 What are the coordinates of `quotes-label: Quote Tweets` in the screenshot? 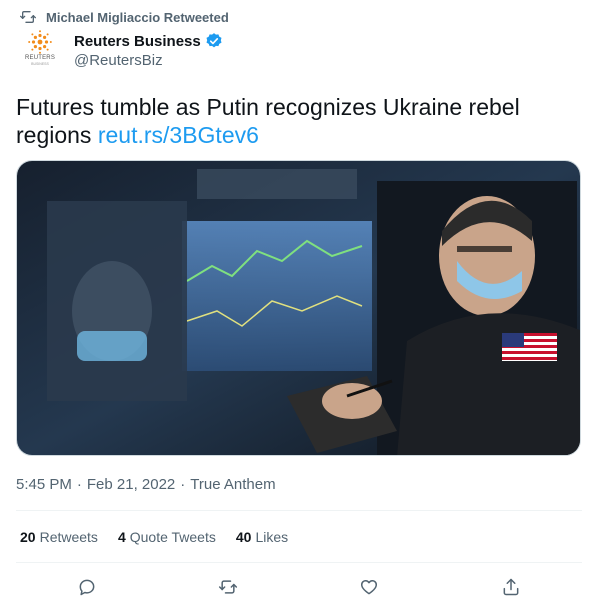 It's located at (172, 537).